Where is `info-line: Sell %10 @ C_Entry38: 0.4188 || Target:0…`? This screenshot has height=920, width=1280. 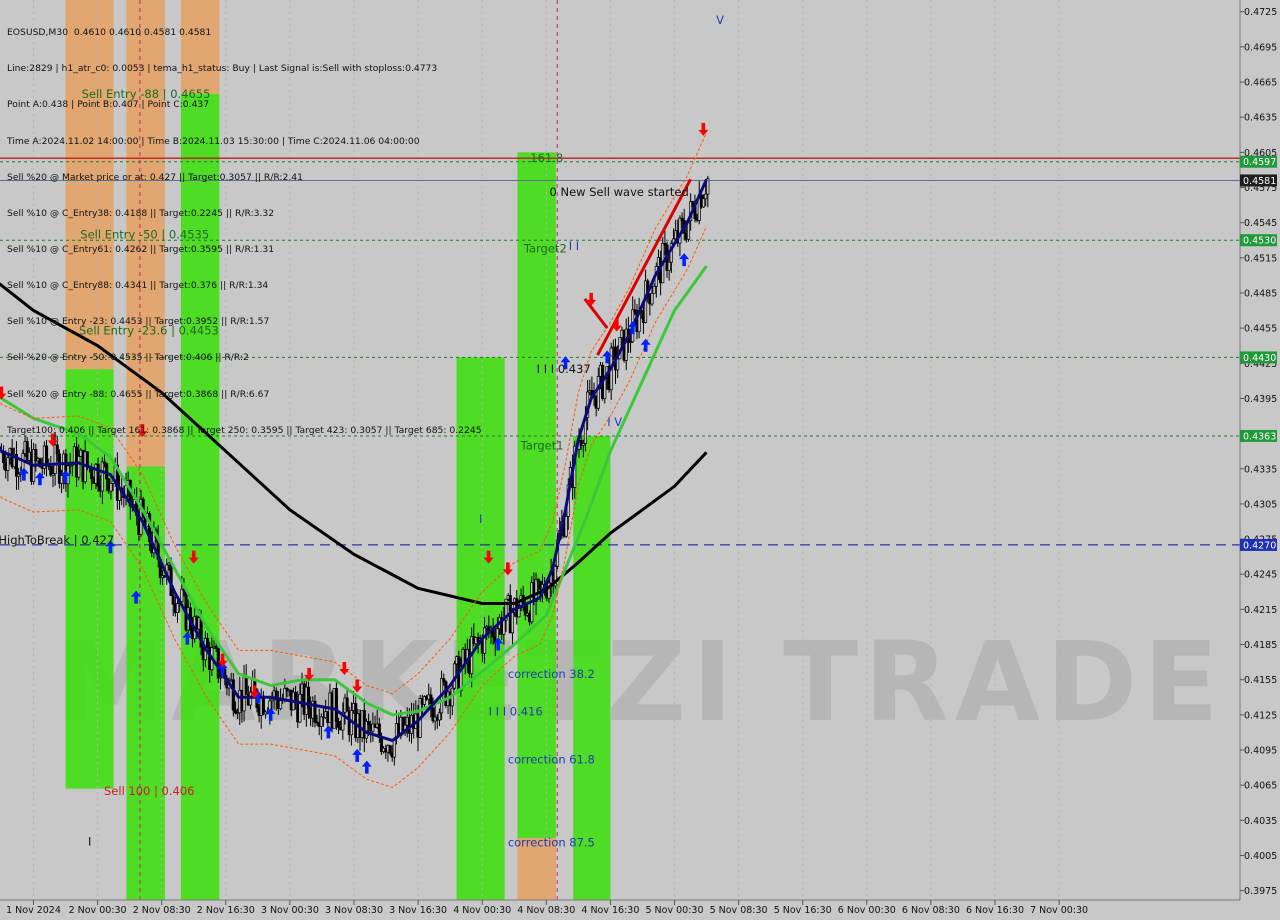 info-line: Sell %10 @ C_Entry38: 0.4188 || Target:0… is located at coordinates (141, 213).